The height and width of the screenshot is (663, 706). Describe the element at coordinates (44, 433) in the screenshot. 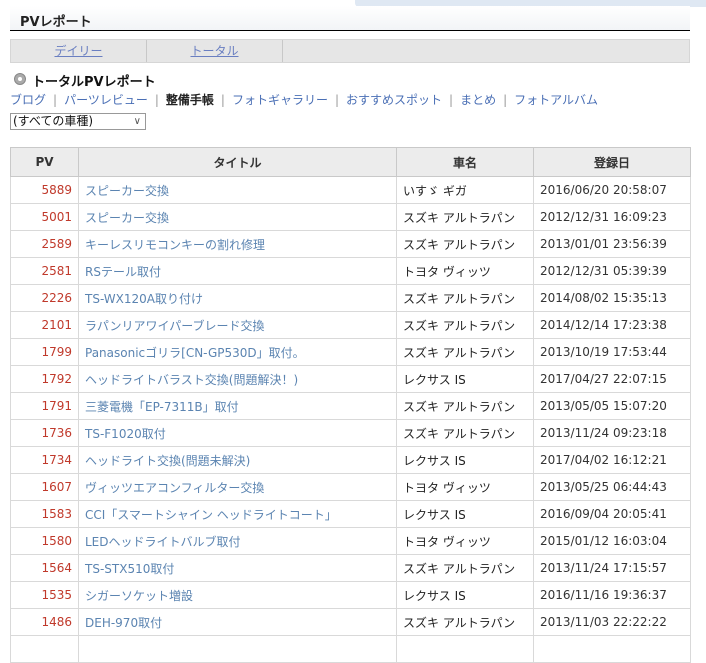

I see `pv-count: 1736` at that location.